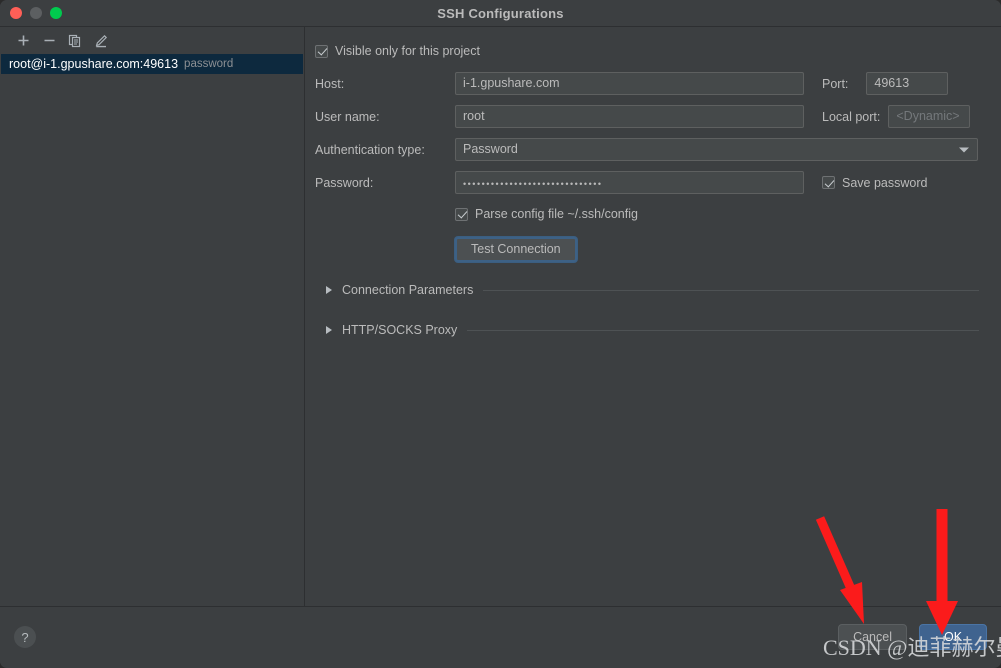  Describe the element at coordinates (647, 51) in the screenshot. I see `visible-only-row: Visible only for this project` at that location.